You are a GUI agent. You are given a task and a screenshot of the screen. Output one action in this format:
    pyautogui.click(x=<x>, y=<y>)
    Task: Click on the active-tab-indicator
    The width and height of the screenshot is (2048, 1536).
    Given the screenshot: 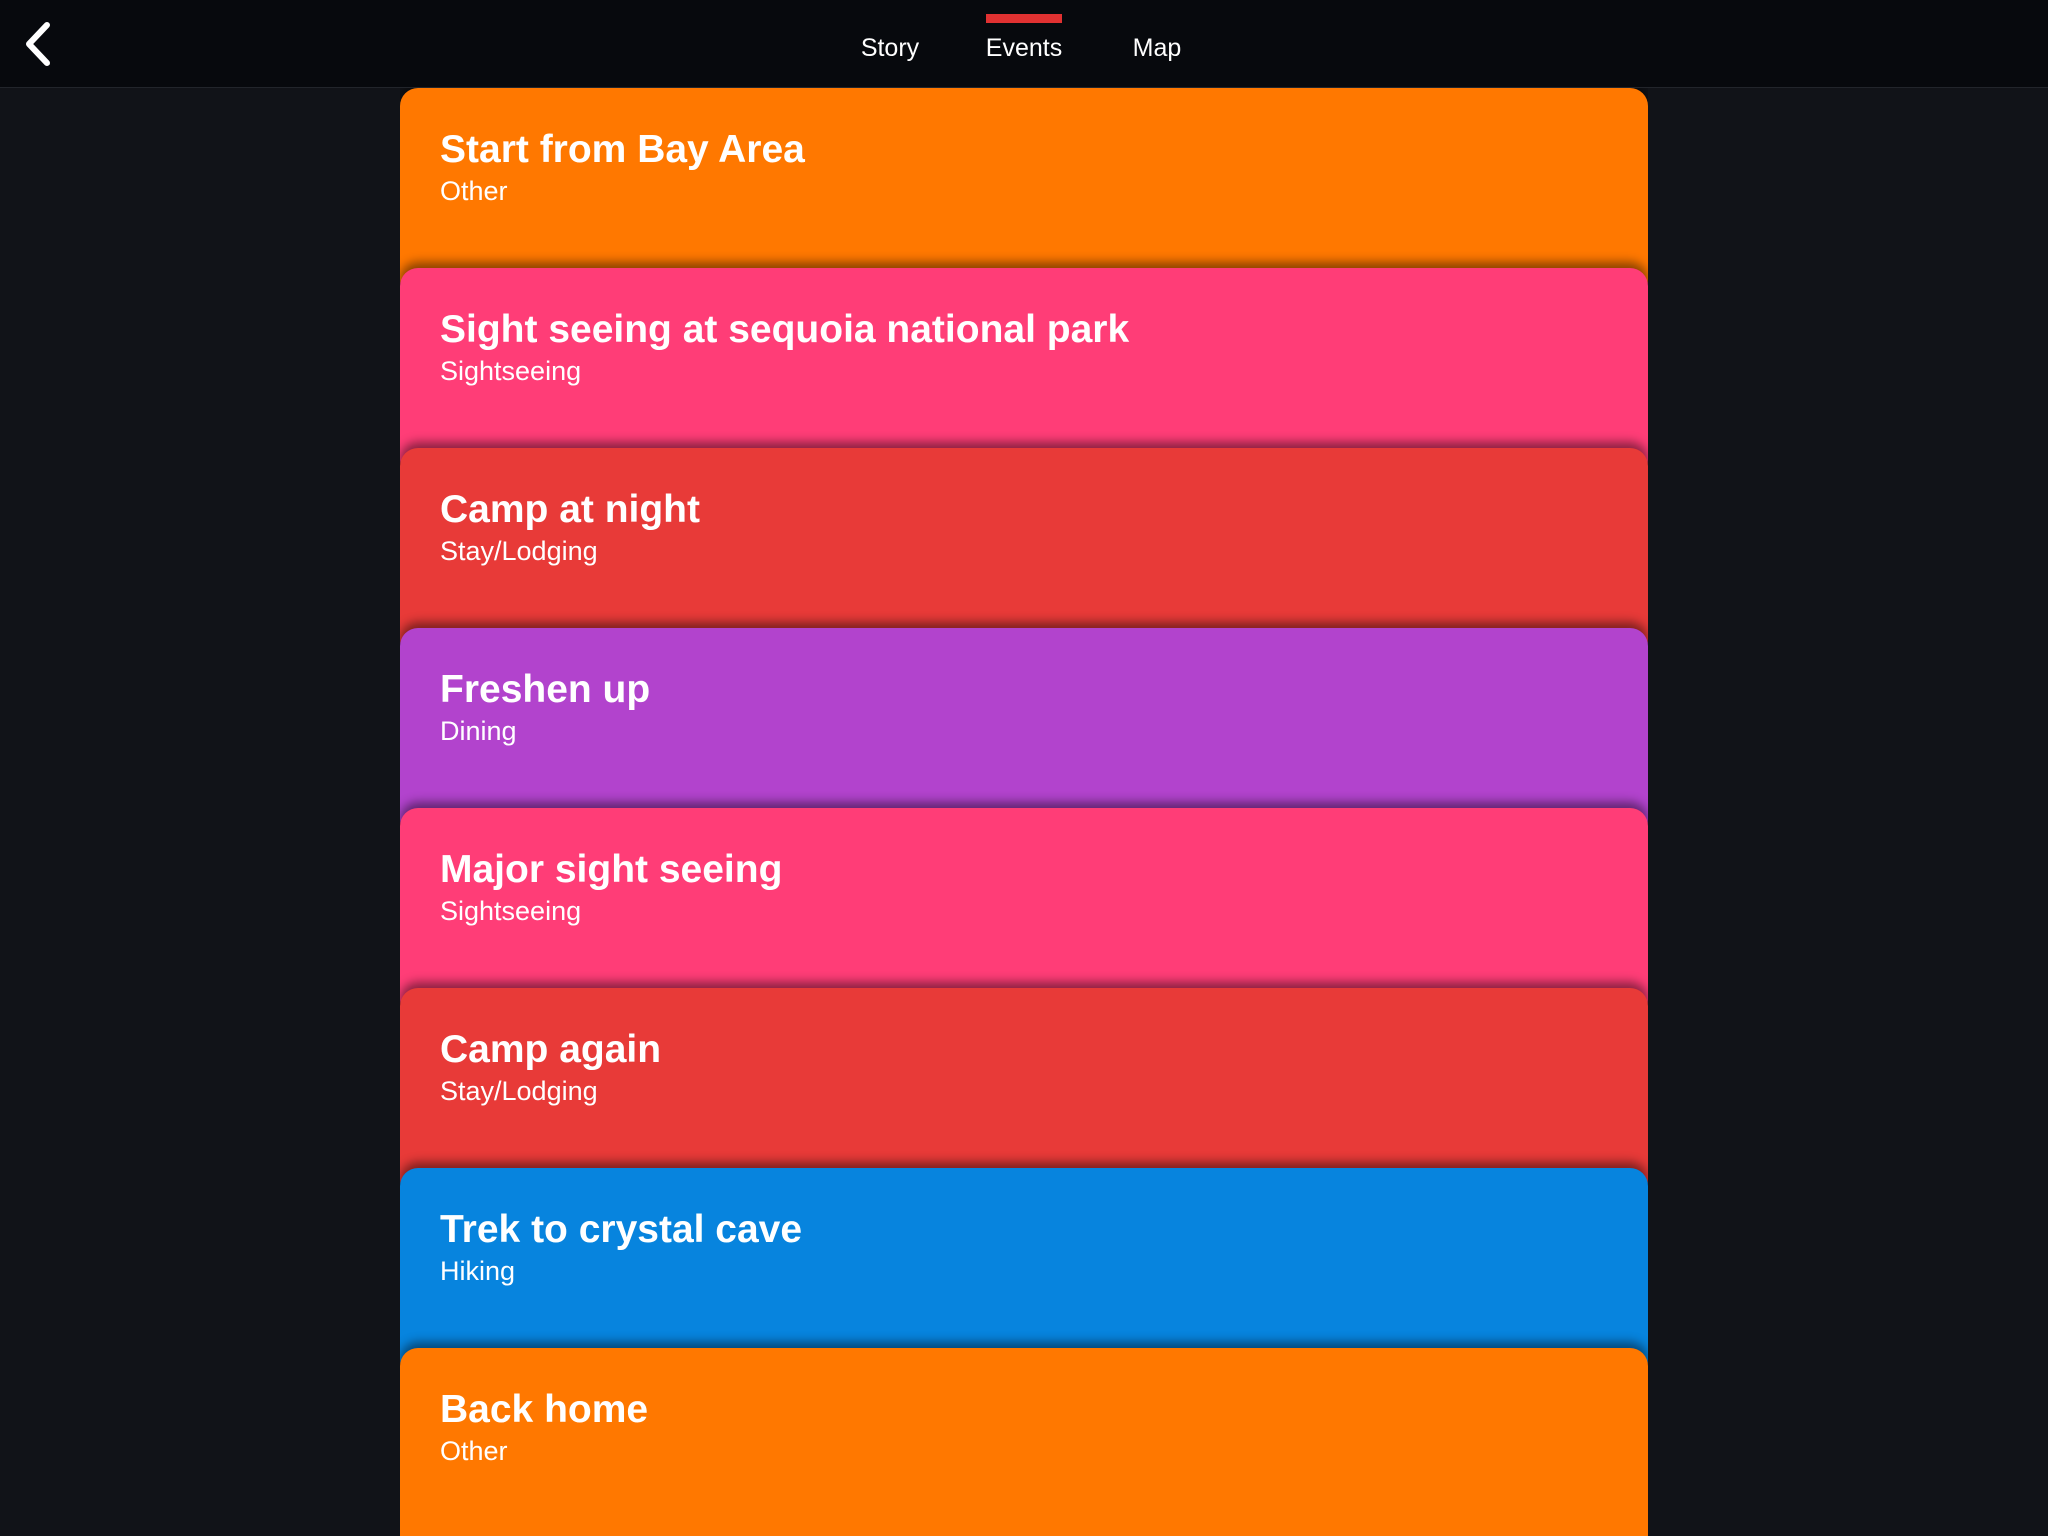 What is the action you would take?
    pyautogui.click(x=1024, y=18)
    